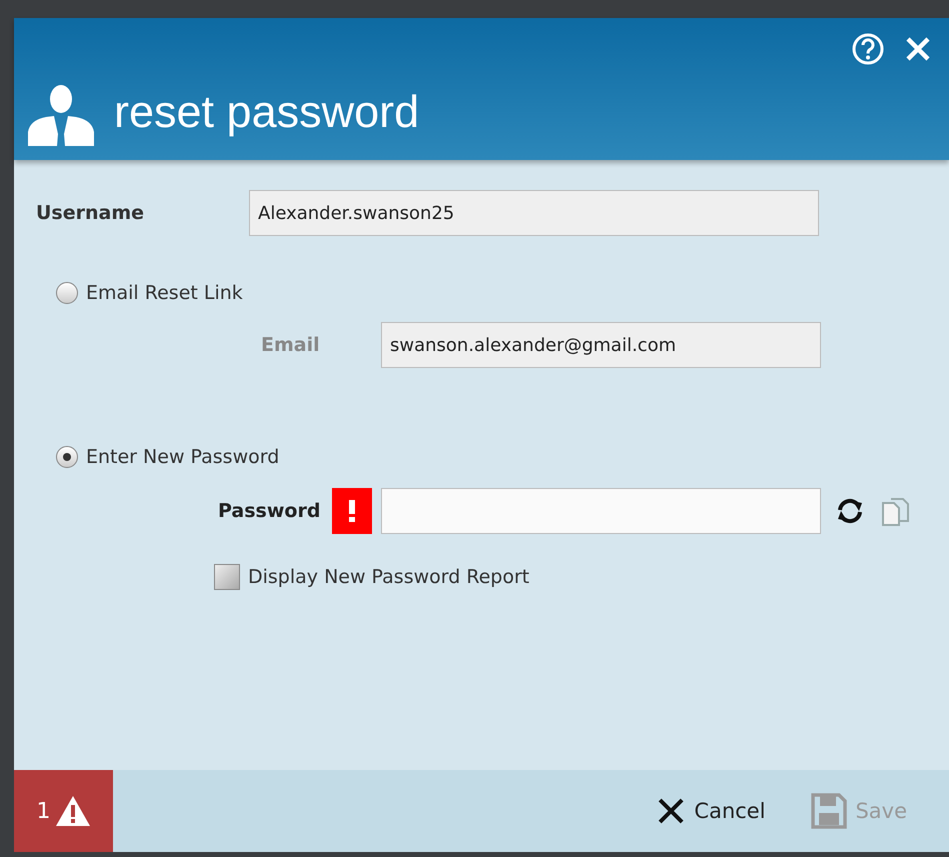  I want to click on option-label: Email Reset Link, so click(164, 293).